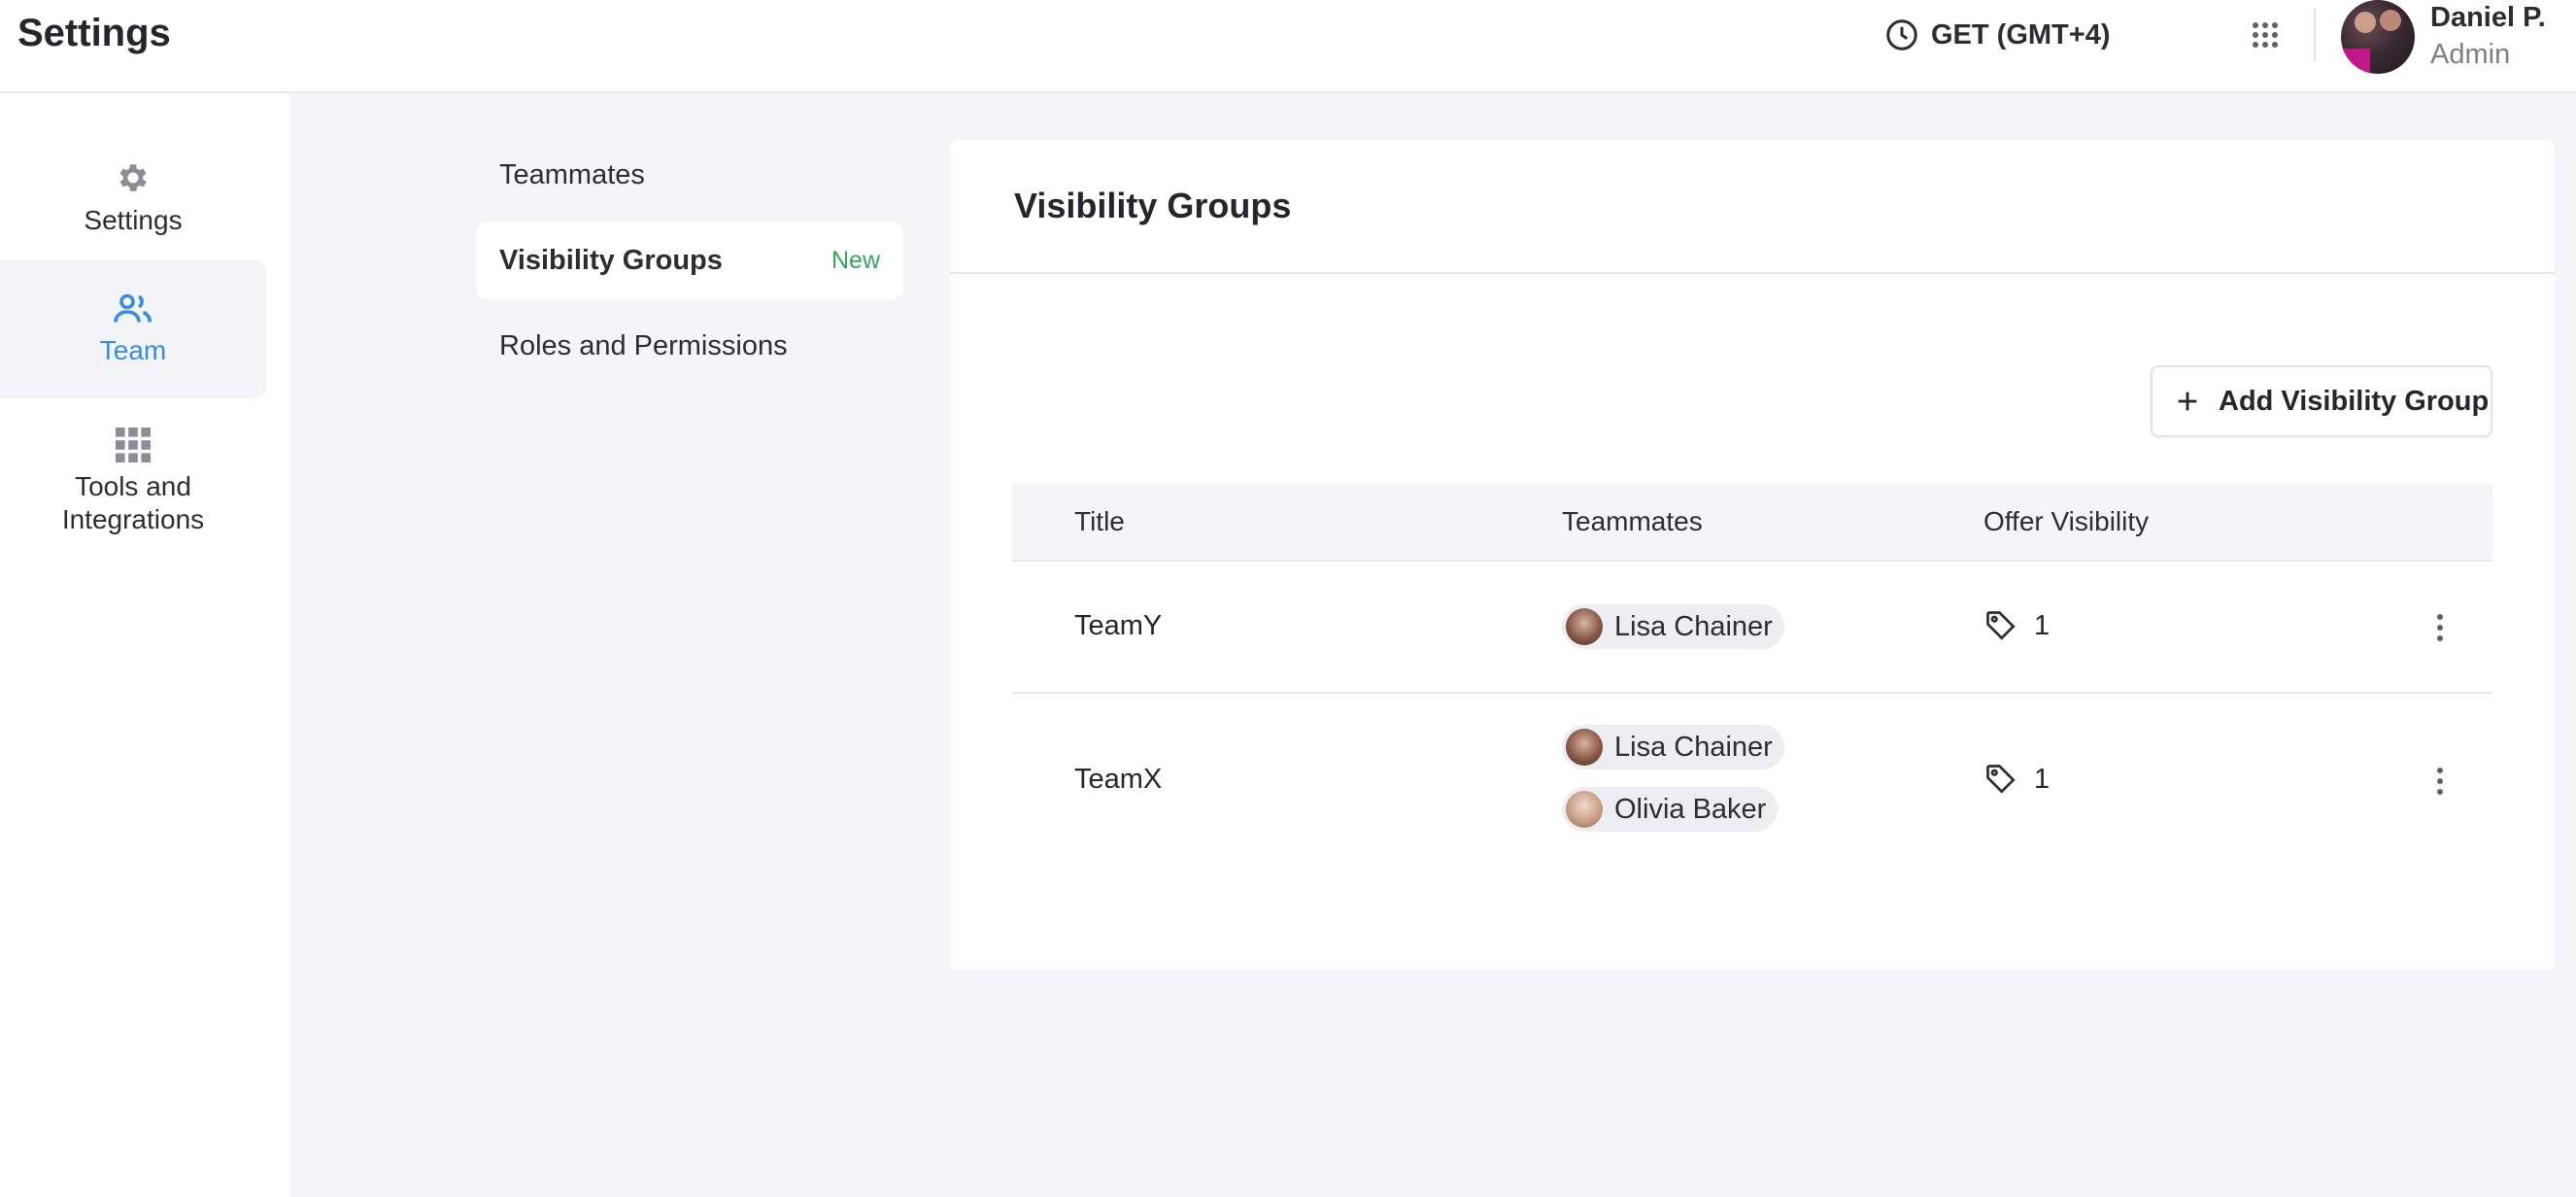 The image size is (2576, 1197). What do you see at coordinates (133, 445) in the screenshot?
I see `grid-icon` at bounding box center [133, 445].